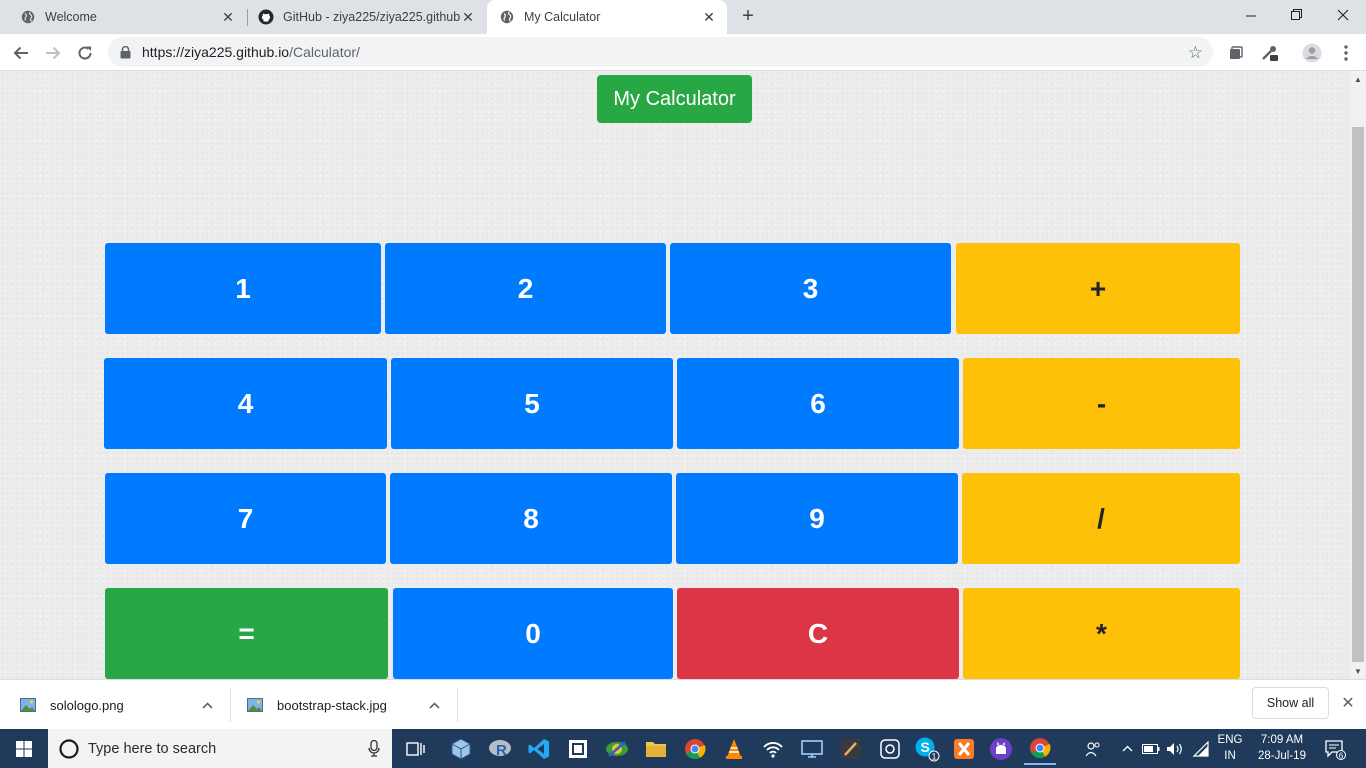 This screenshot has width=1366, height=768. What do you see at coordinates (539, 749) in the screenshot?
I see `vscode-icon` at bounding box center [539, 749].